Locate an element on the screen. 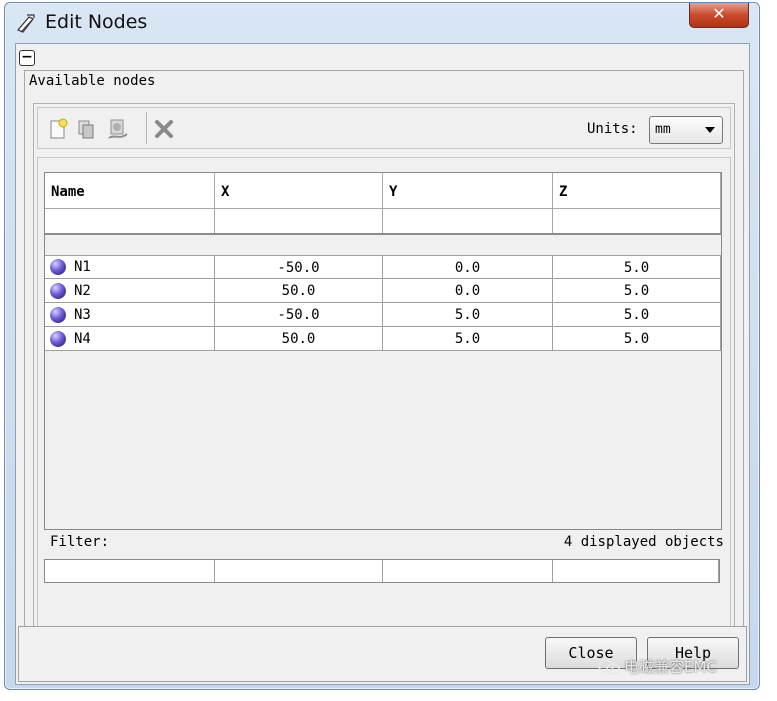 The width and height of the screenshot is (777, 701). copy-node-icon is located at coordinates (86, 129).